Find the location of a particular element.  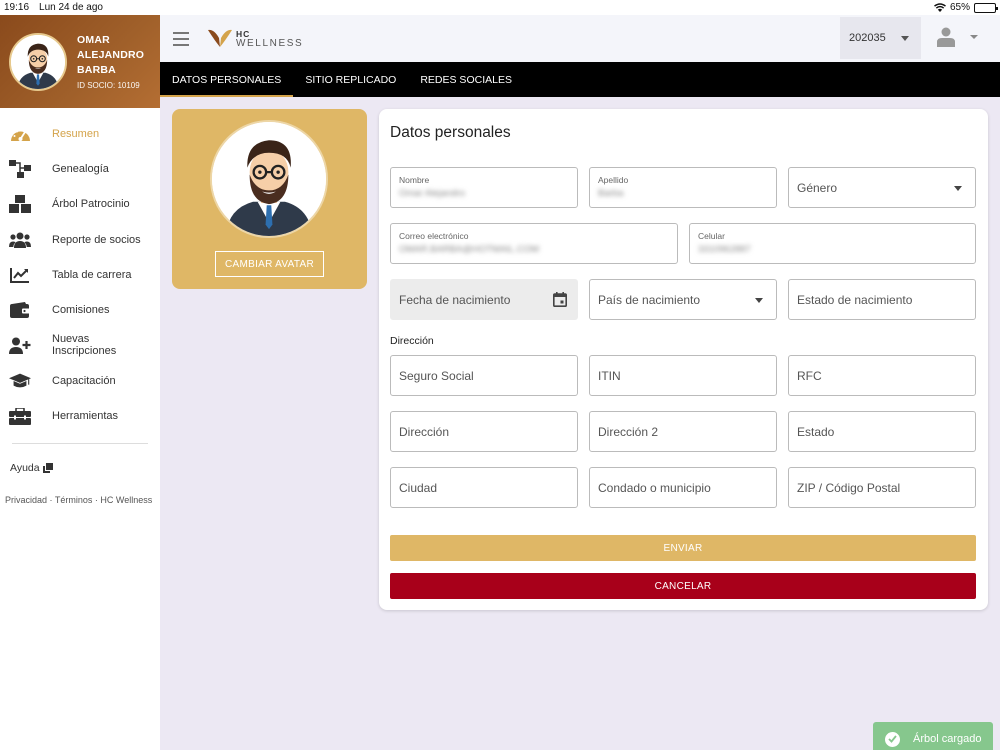

sidebar-item-label: Árbol Patrocinio is located at coordinates (91, 204).